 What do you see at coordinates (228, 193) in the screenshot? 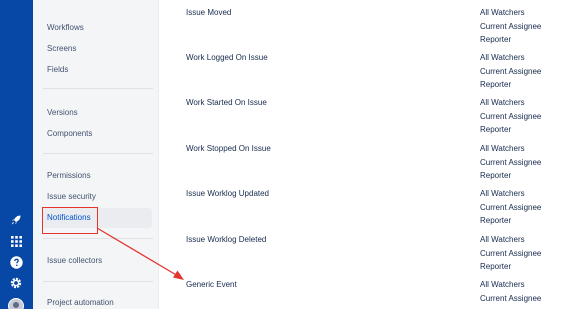
I see `event-name: Issue Worklog Updated` at bounding box center [228, 193].